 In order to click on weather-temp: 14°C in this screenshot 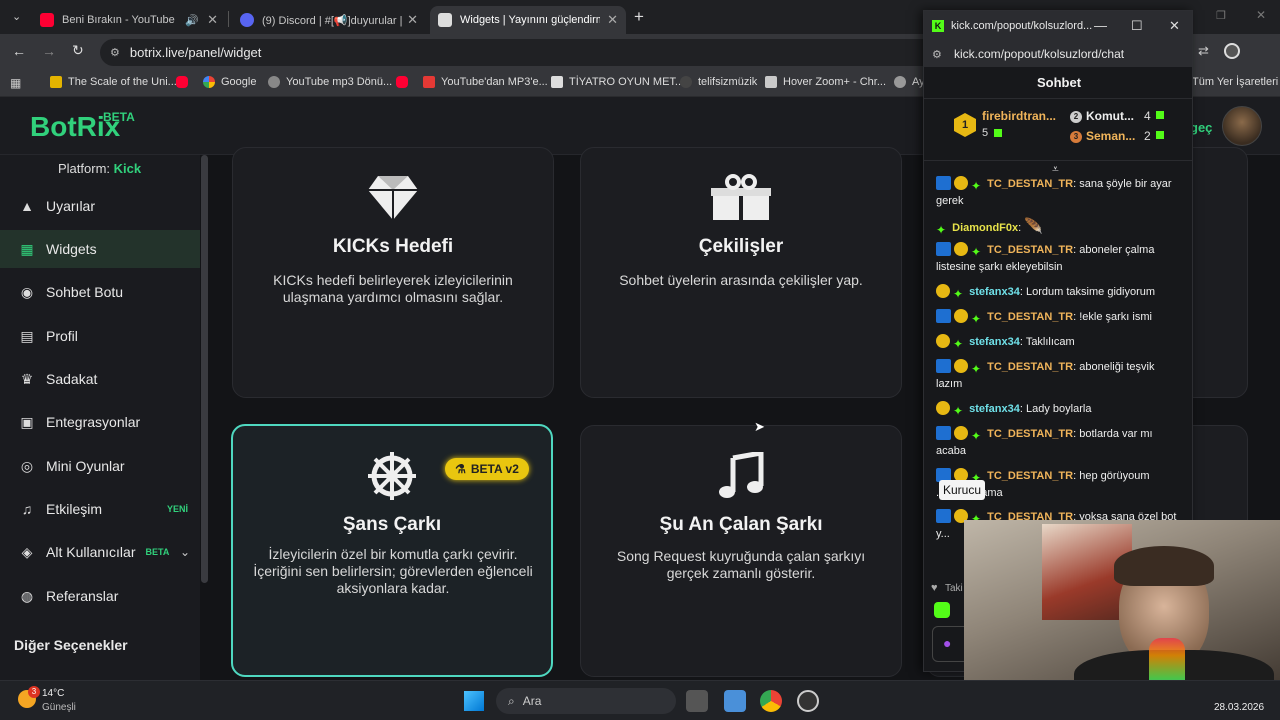, I will do `click(53, 693)`.